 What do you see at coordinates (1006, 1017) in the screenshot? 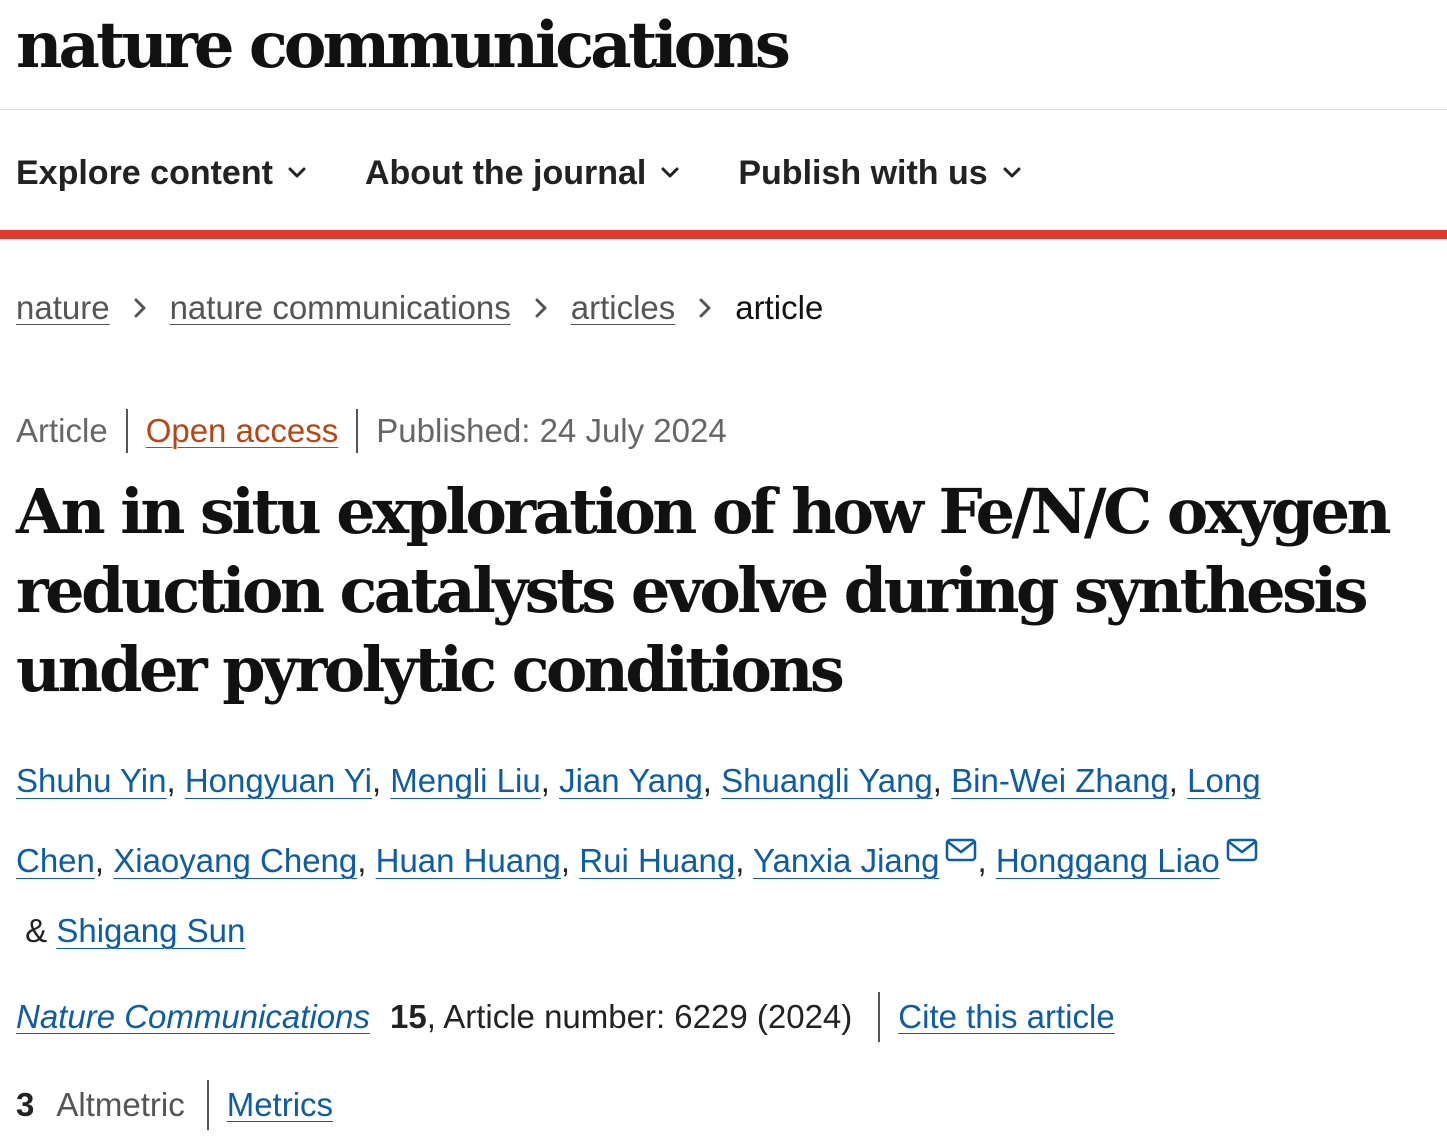
I see `cite-this-article-link: Cite this article` at bounding box center [1006, 1017].